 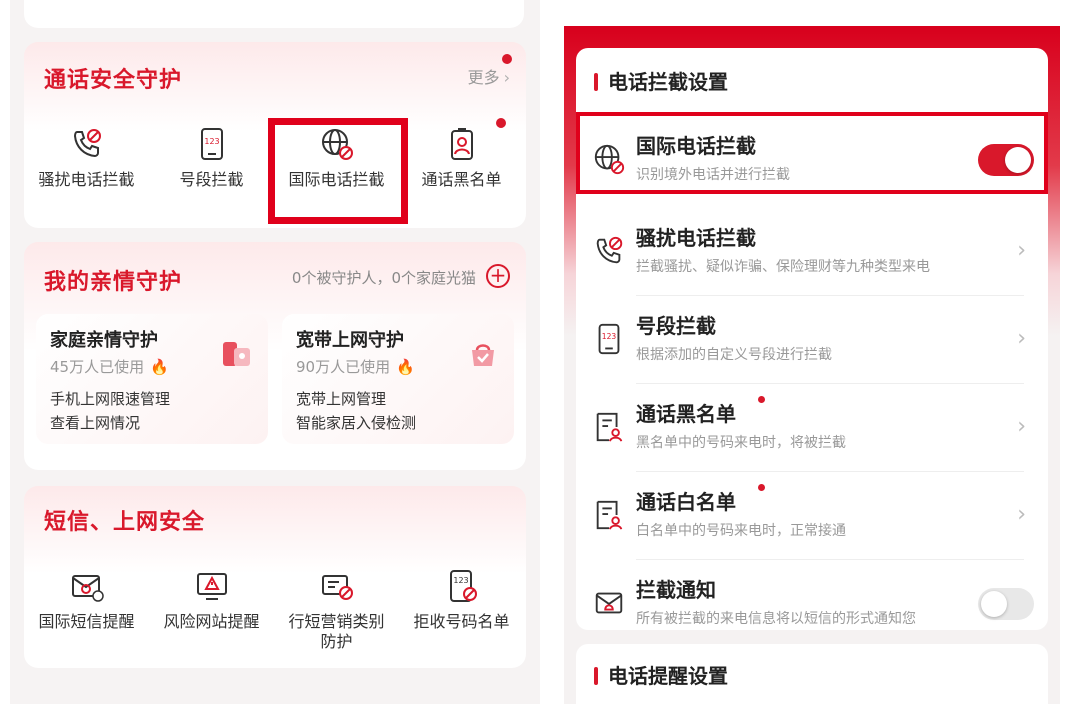 I want to click on more-link: 更多 ›, so click(x=489, y=76).